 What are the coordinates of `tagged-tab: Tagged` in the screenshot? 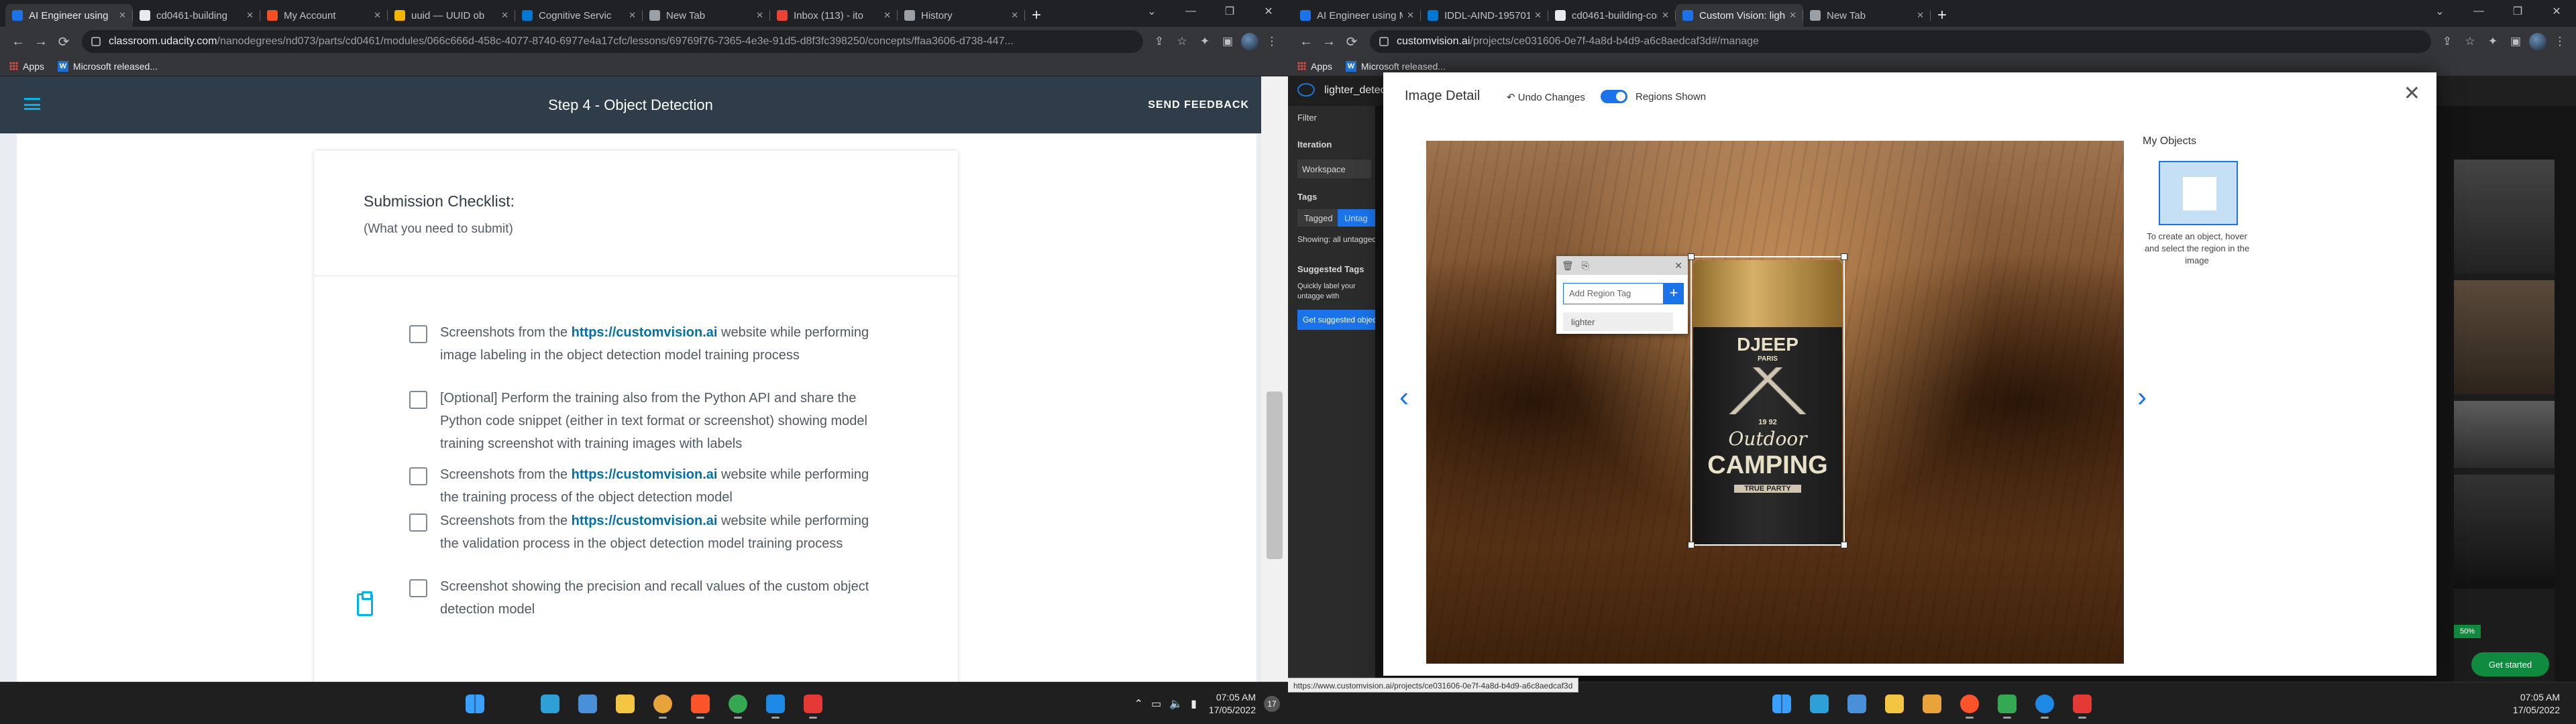 It's located at (1317, 218).